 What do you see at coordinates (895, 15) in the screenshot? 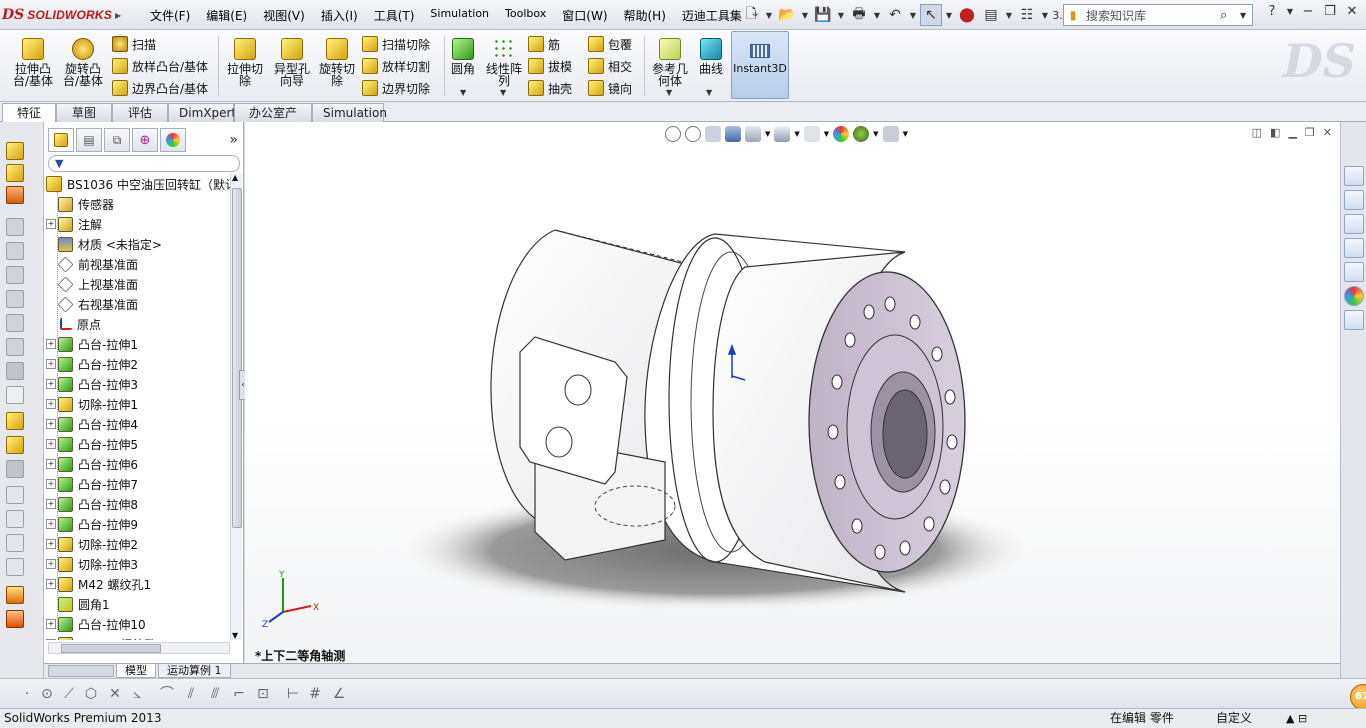
I see `undo-icon: ↶` at bounding box center [895, 15].